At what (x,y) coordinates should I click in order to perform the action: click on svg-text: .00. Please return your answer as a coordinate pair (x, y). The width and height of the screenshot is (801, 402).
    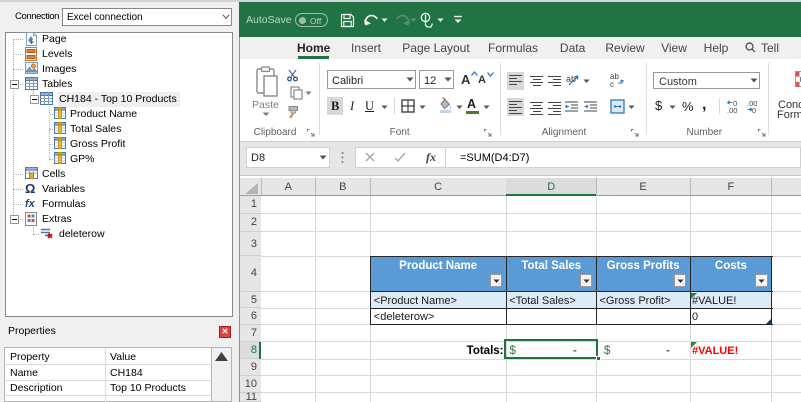
    Looking at the image, I should click on (732, 109).